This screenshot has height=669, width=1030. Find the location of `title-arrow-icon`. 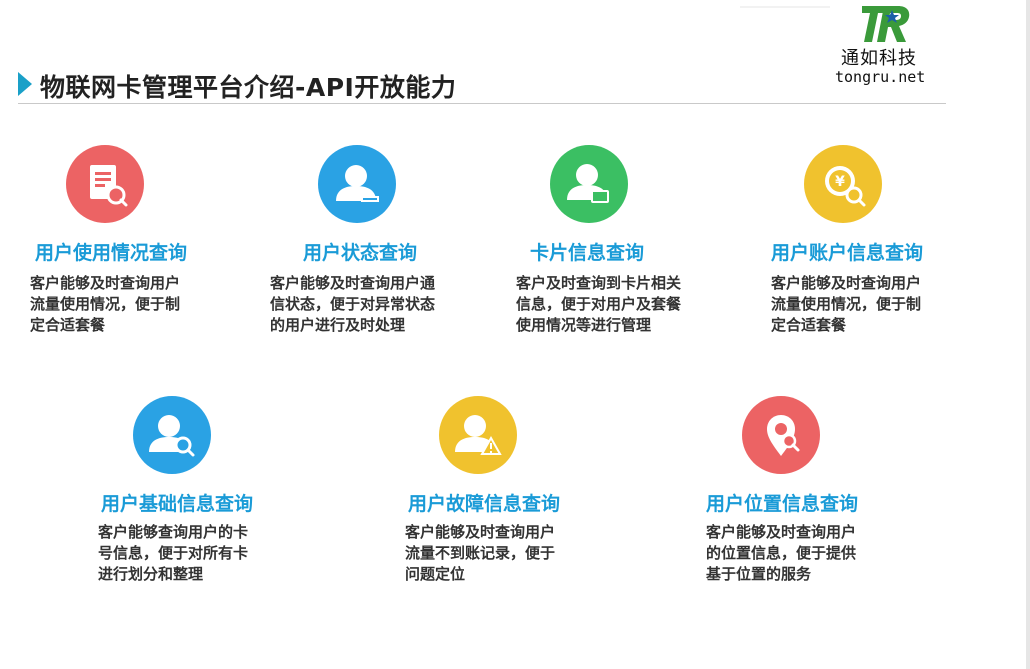

title-arrow-icon is located at coordinates (25, 84).